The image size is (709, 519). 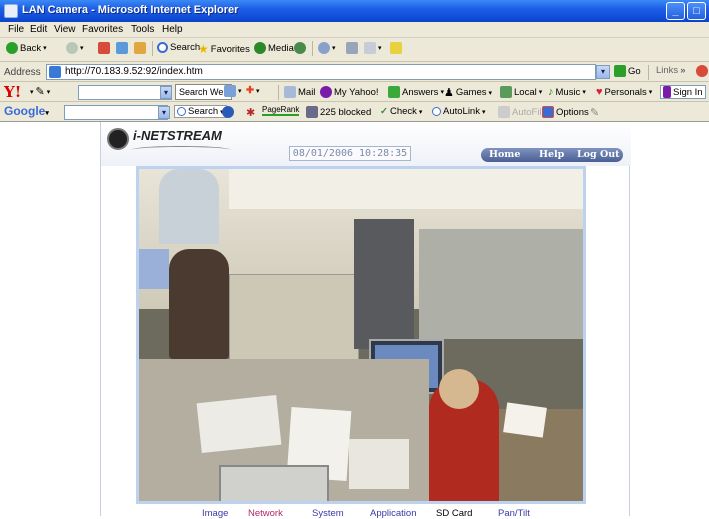 I want to click on toolbar-separator, so click(x=278, y=92).